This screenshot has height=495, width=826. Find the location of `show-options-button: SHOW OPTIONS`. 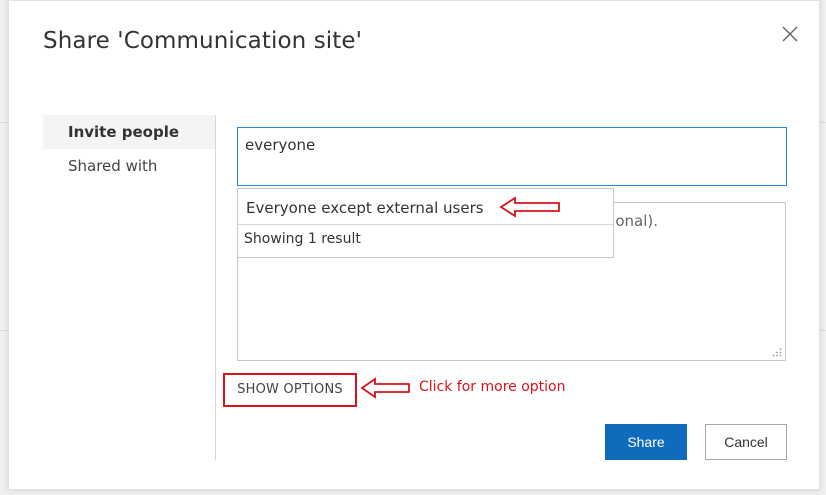

show-options-button: SHOW OPTIONS is located at coordinates (290, 390).